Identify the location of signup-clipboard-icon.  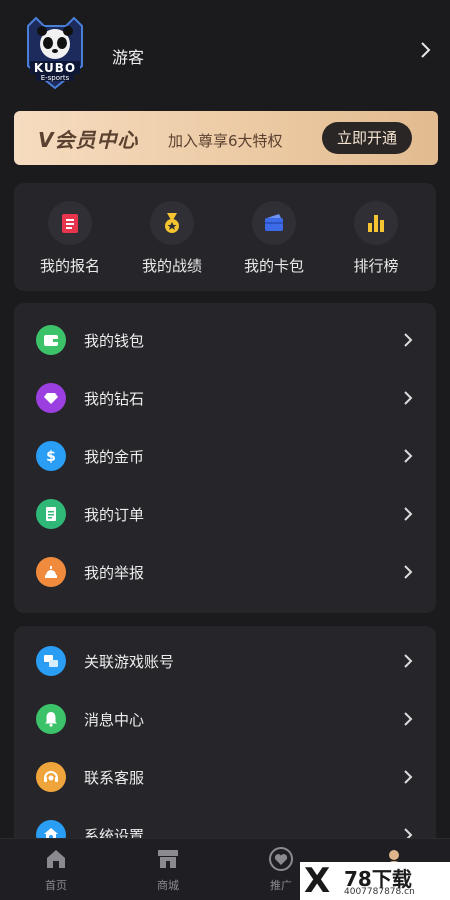
(70, 223).